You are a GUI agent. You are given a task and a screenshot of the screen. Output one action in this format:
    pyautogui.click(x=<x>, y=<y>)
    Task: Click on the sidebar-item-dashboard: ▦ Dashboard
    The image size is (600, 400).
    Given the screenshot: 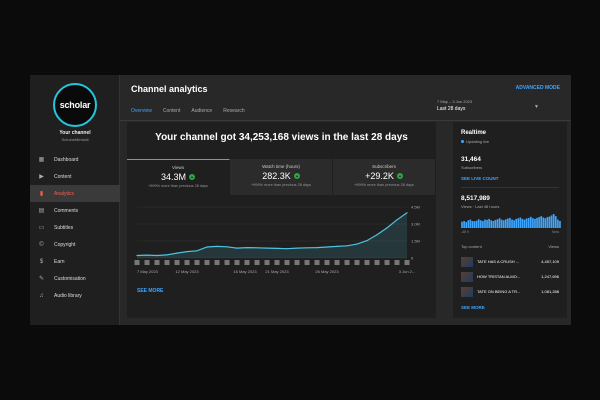 What is the action you would take?
    pyautogui.click(x=75, y=159)
    